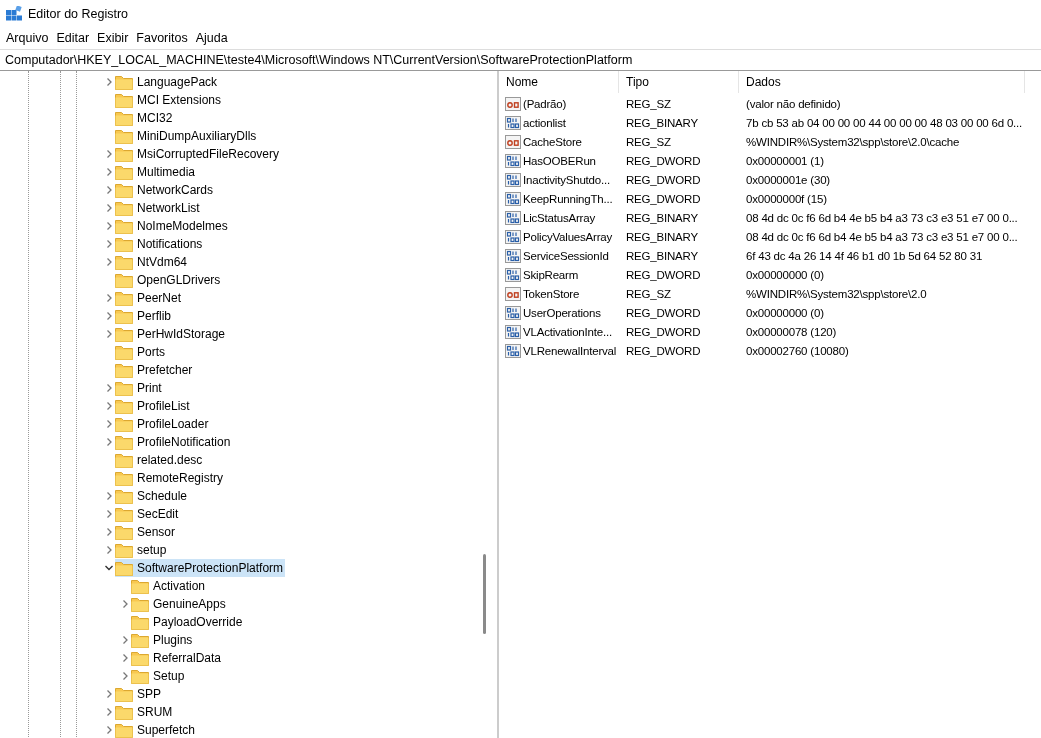 Image resolution: width=1041 pixels, height=738 pixels. What do you see at coordinates (153, 406) in the screenshot?
I see `tree-node: ProfileList` at bounding box center [153, 406].